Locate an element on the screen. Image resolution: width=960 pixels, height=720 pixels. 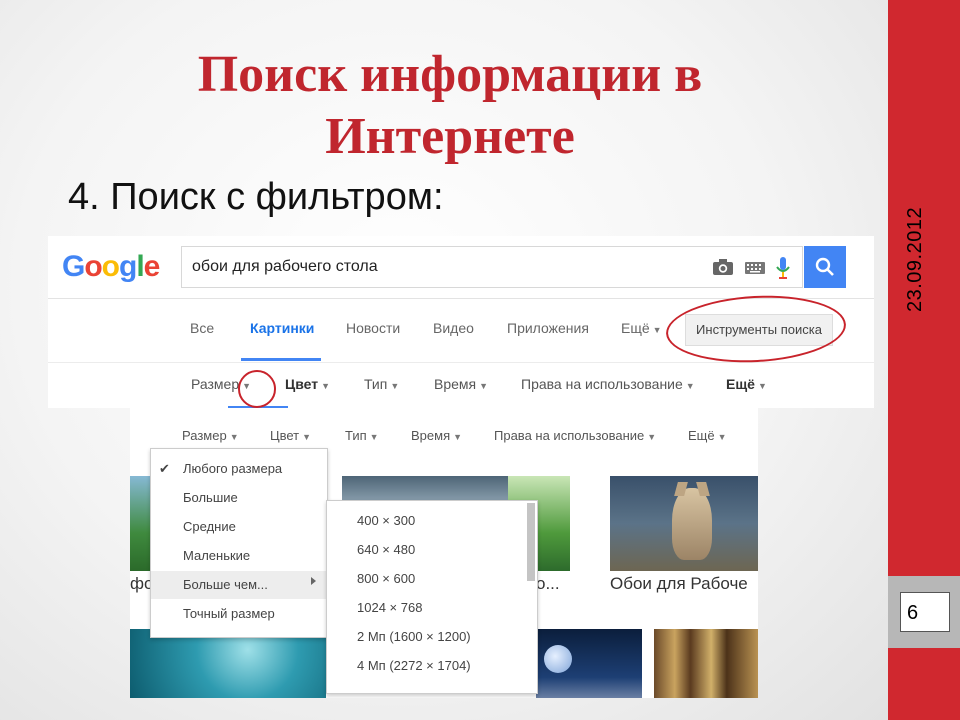
logo-letter: e is located at coordinates (152, 266).